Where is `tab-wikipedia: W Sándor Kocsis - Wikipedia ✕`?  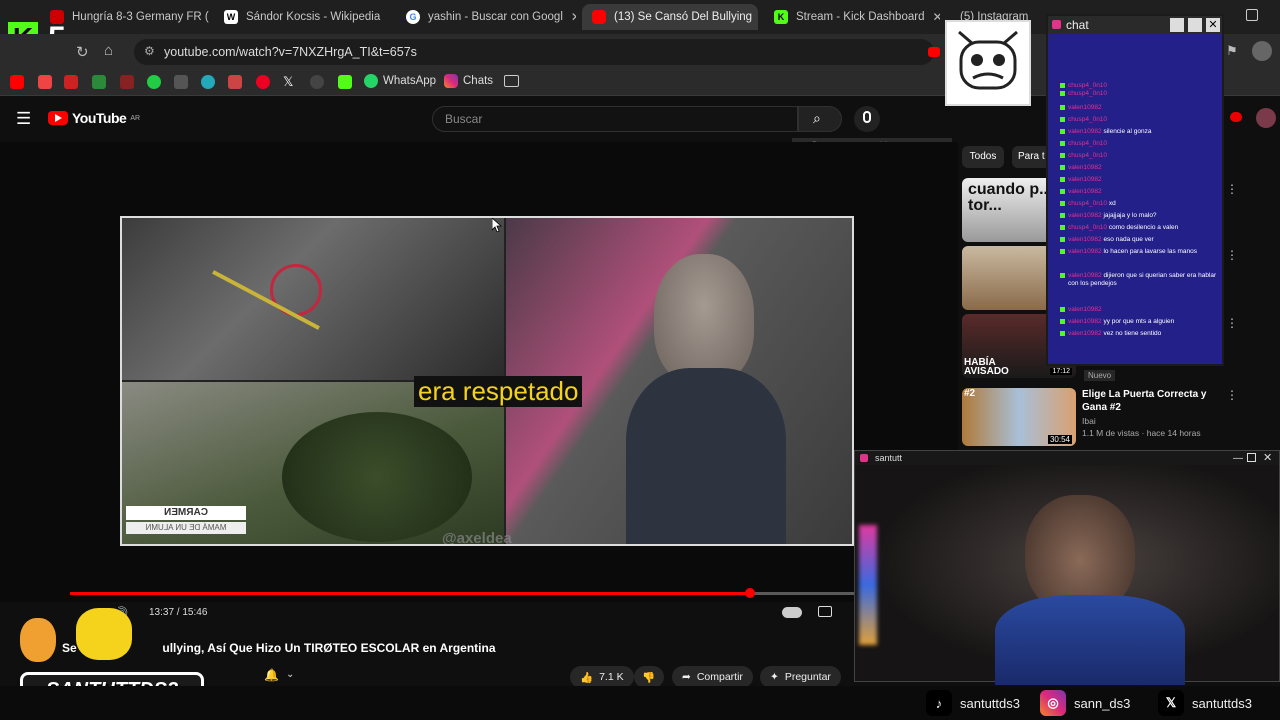
tab-wikipedia: W Sándor Kocsis - Wikipedia ✕ is located at coordinates (302, 17).